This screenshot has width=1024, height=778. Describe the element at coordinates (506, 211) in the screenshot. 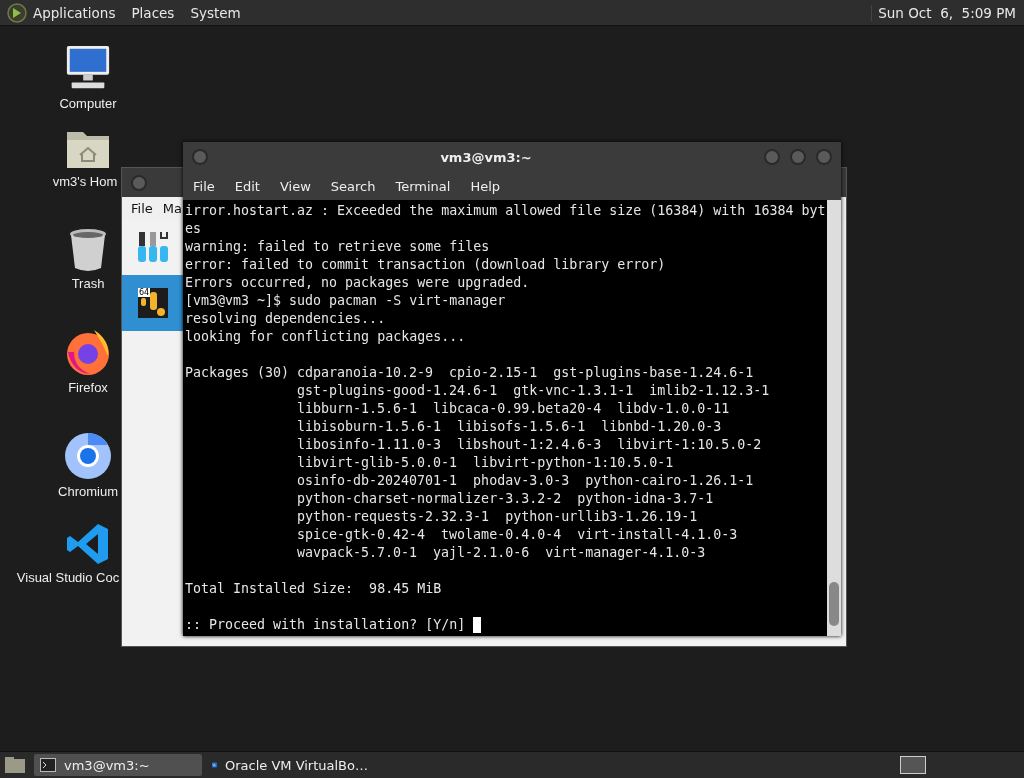

I see `terminal-line: irror.hostart.az : Exceeded the maximum allowed file size (16384) with 16384 byt` at that location.